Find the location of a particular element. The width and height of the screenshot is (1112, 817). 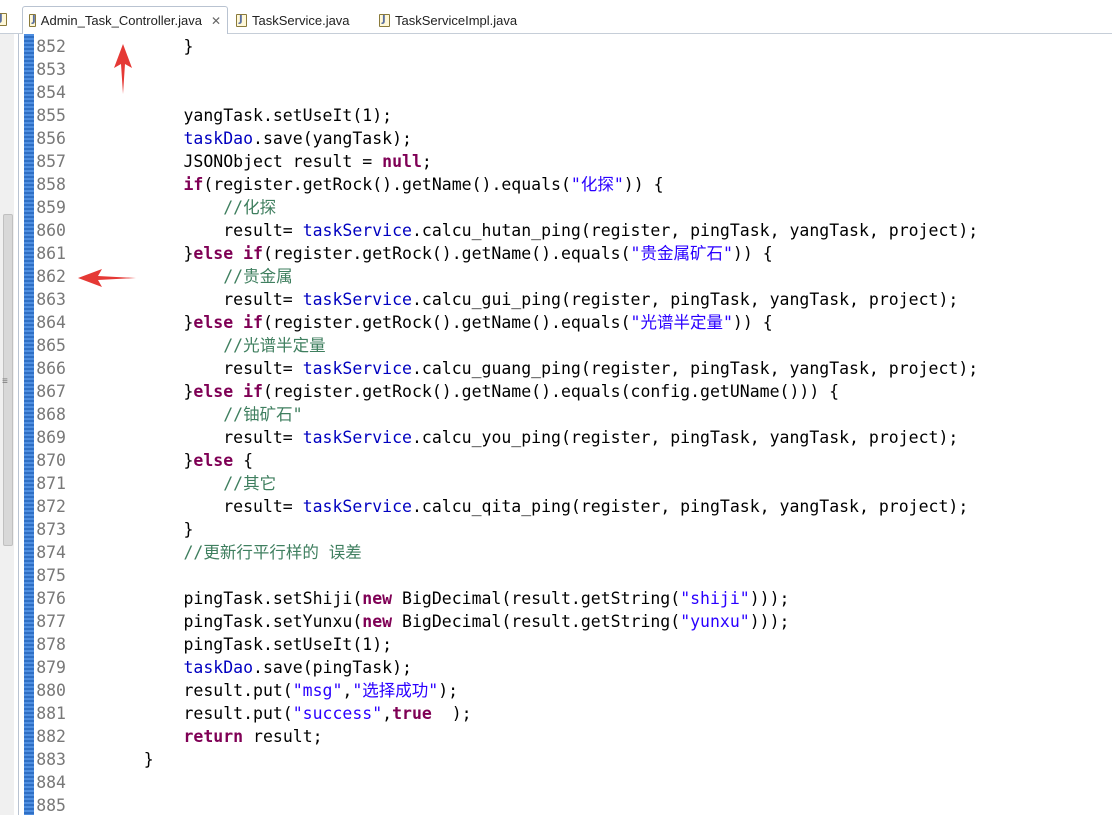

tab-task-service: TaskService.java is located at coordinates (300, 20).